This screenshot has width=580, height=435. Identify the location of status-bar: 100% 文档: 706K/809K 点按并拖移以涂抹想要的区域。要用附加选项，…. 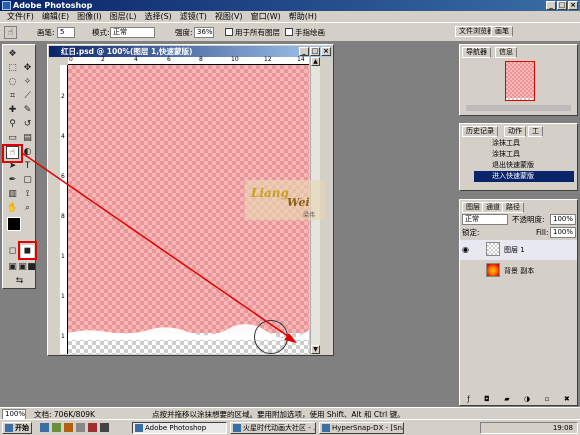
(290, 413).